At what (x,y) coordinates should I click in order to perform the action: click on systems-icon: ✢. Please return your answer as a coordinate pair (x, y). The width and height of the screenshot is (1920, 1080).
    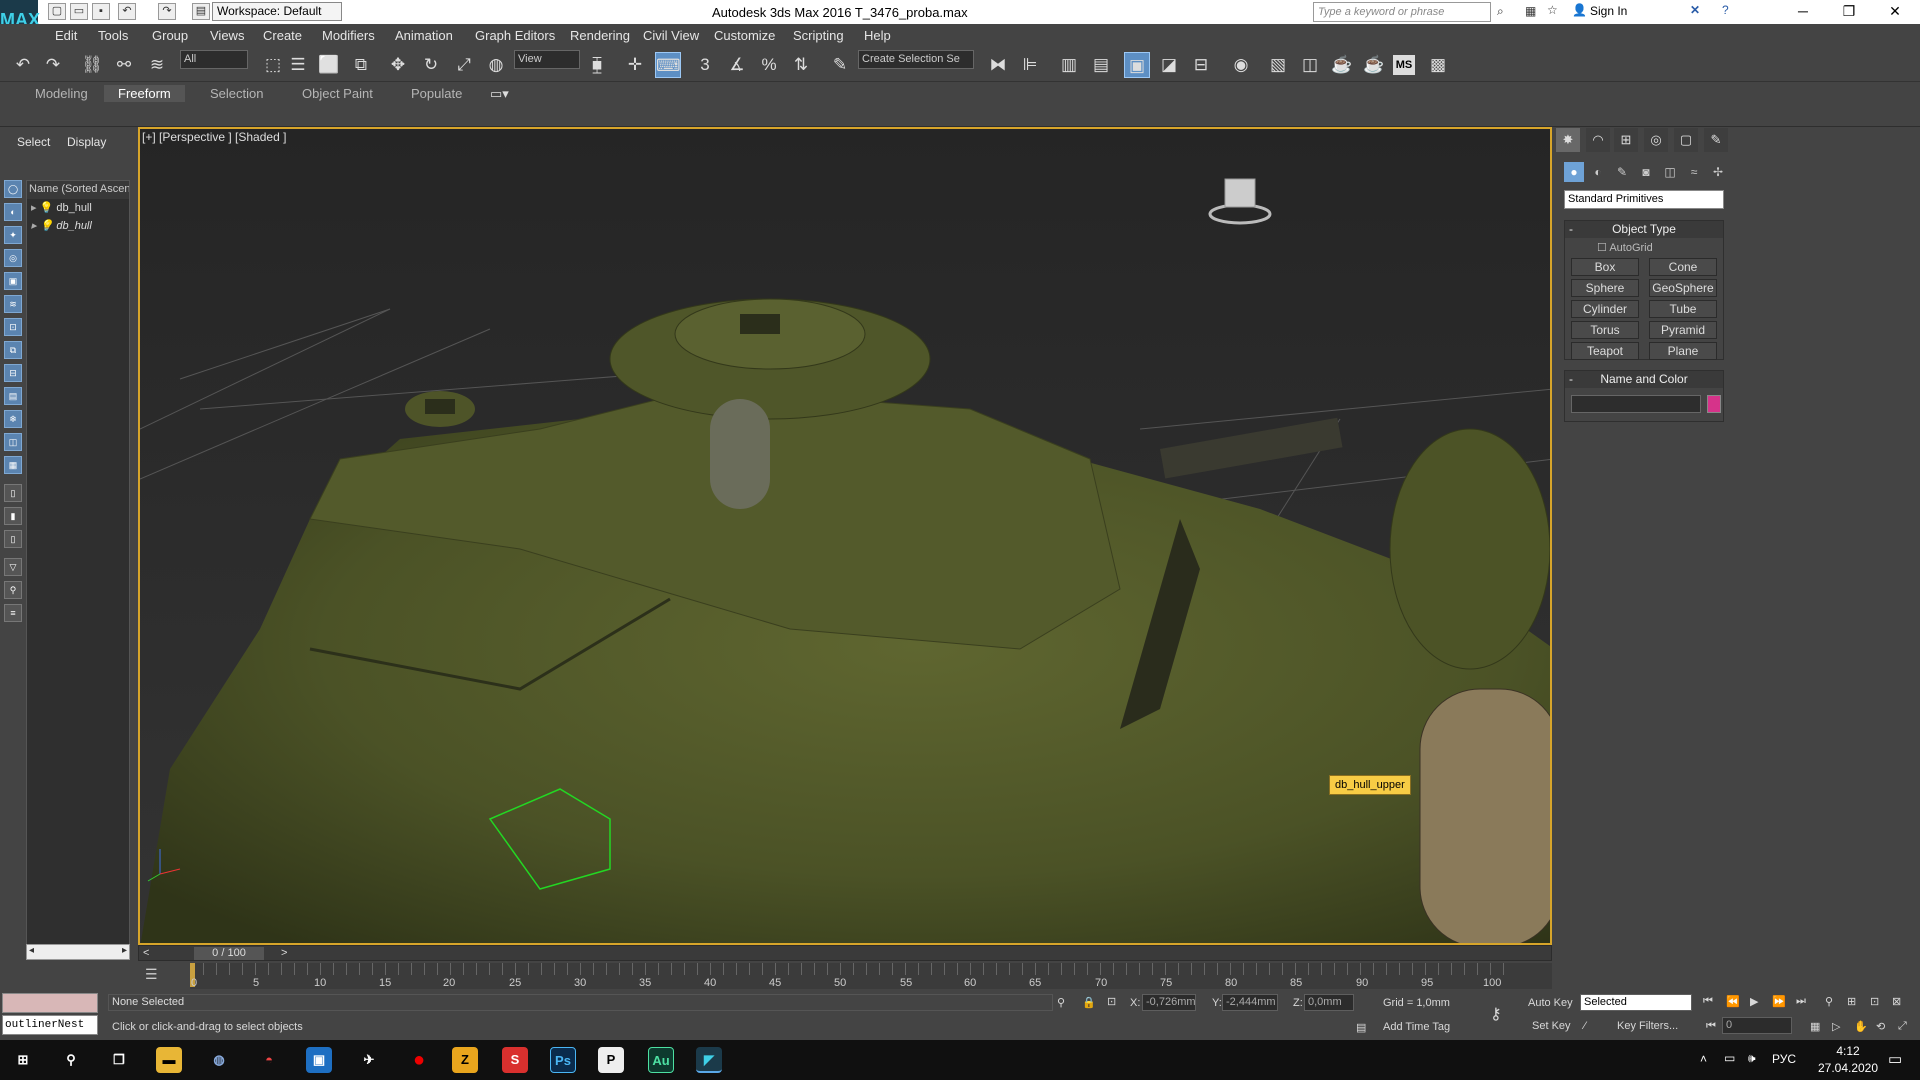
    Looking at the image, I should click on (1718, 172).